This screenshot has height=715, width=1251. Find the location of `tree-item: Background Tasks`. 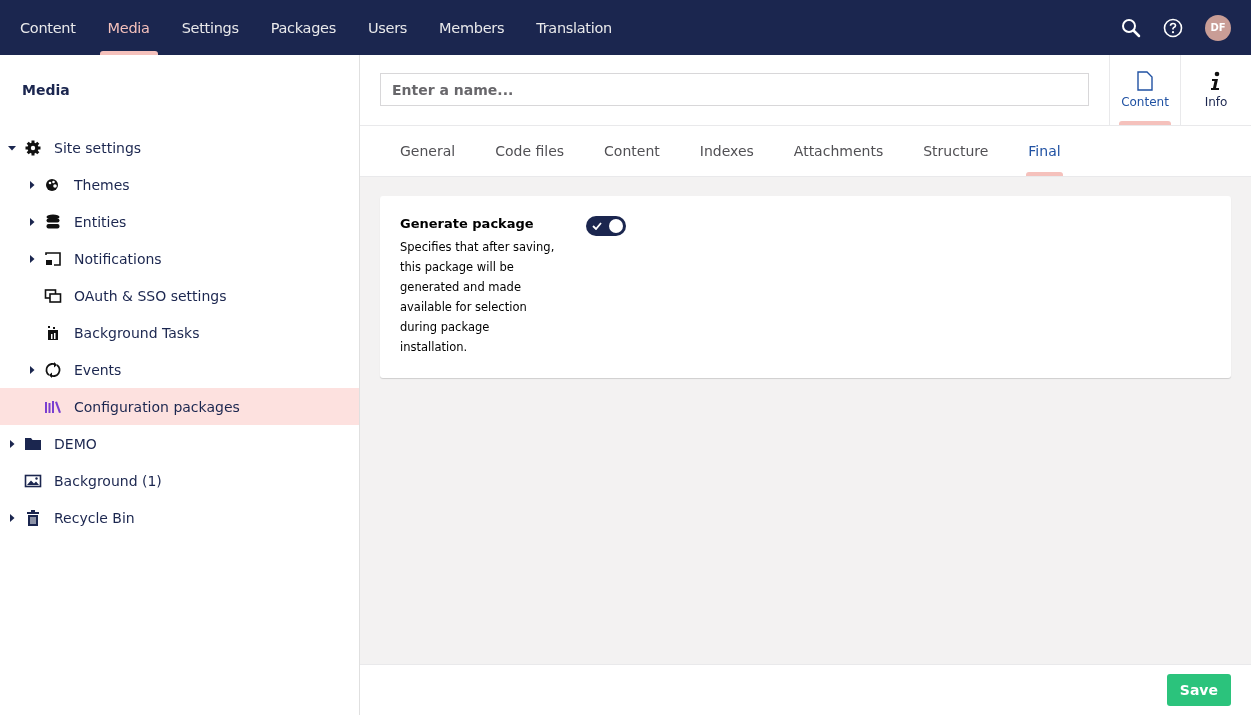

tree-item: Background Tasks is located at coordinates (179, 332).